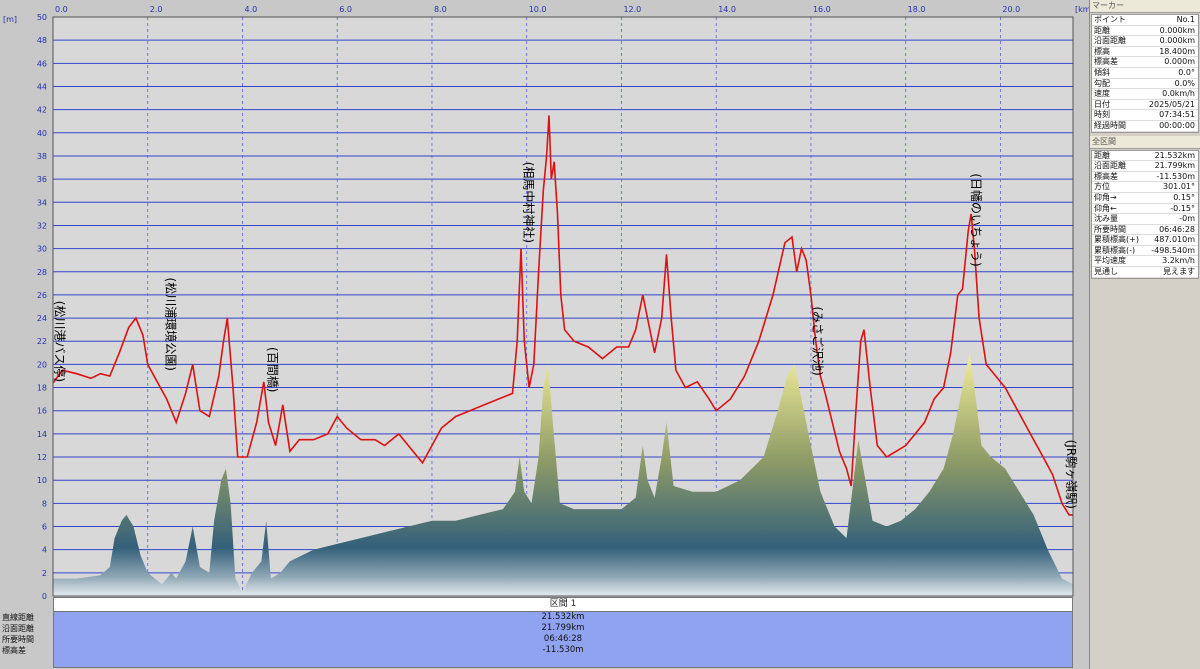 Image resolution: width=1200 pixels, height=669 pixels. Describe the element at coordinates (1145, 251) in the screenshot. I see `total-row: 累積標高(-) -498.540m` at that location.